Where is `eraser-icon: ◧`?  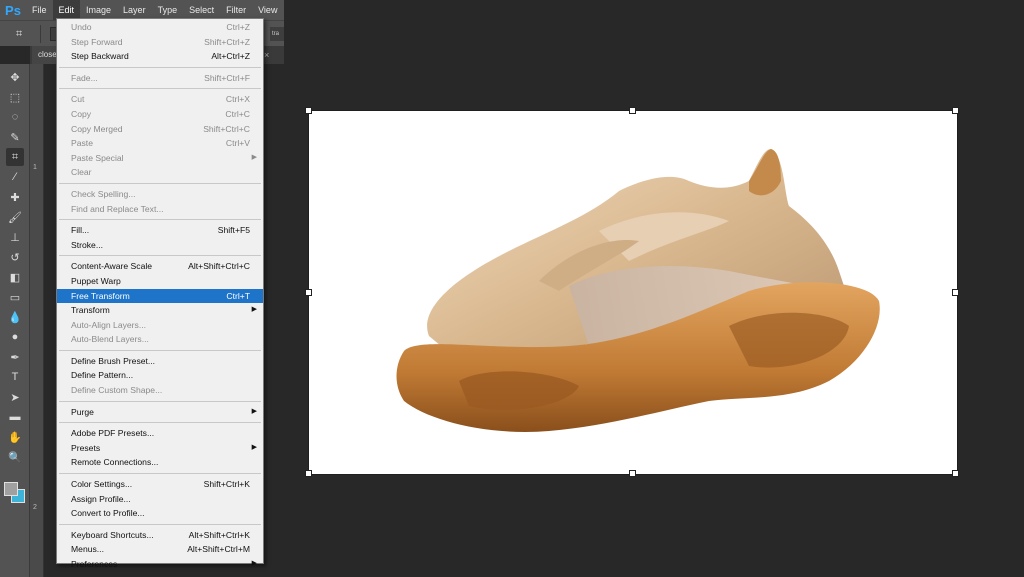
eraser-icon: ◧ is located at coordinates (15, 277).